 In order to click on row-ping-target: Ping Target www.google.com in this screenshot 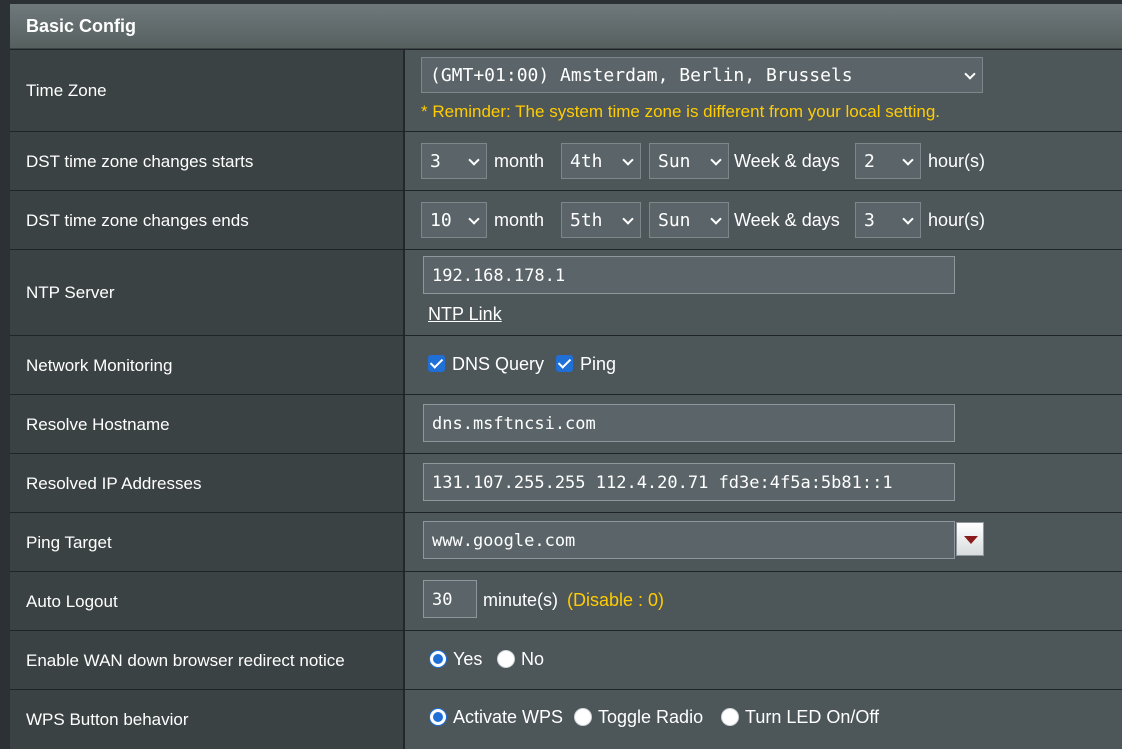, I will do `click(566, 542)`.